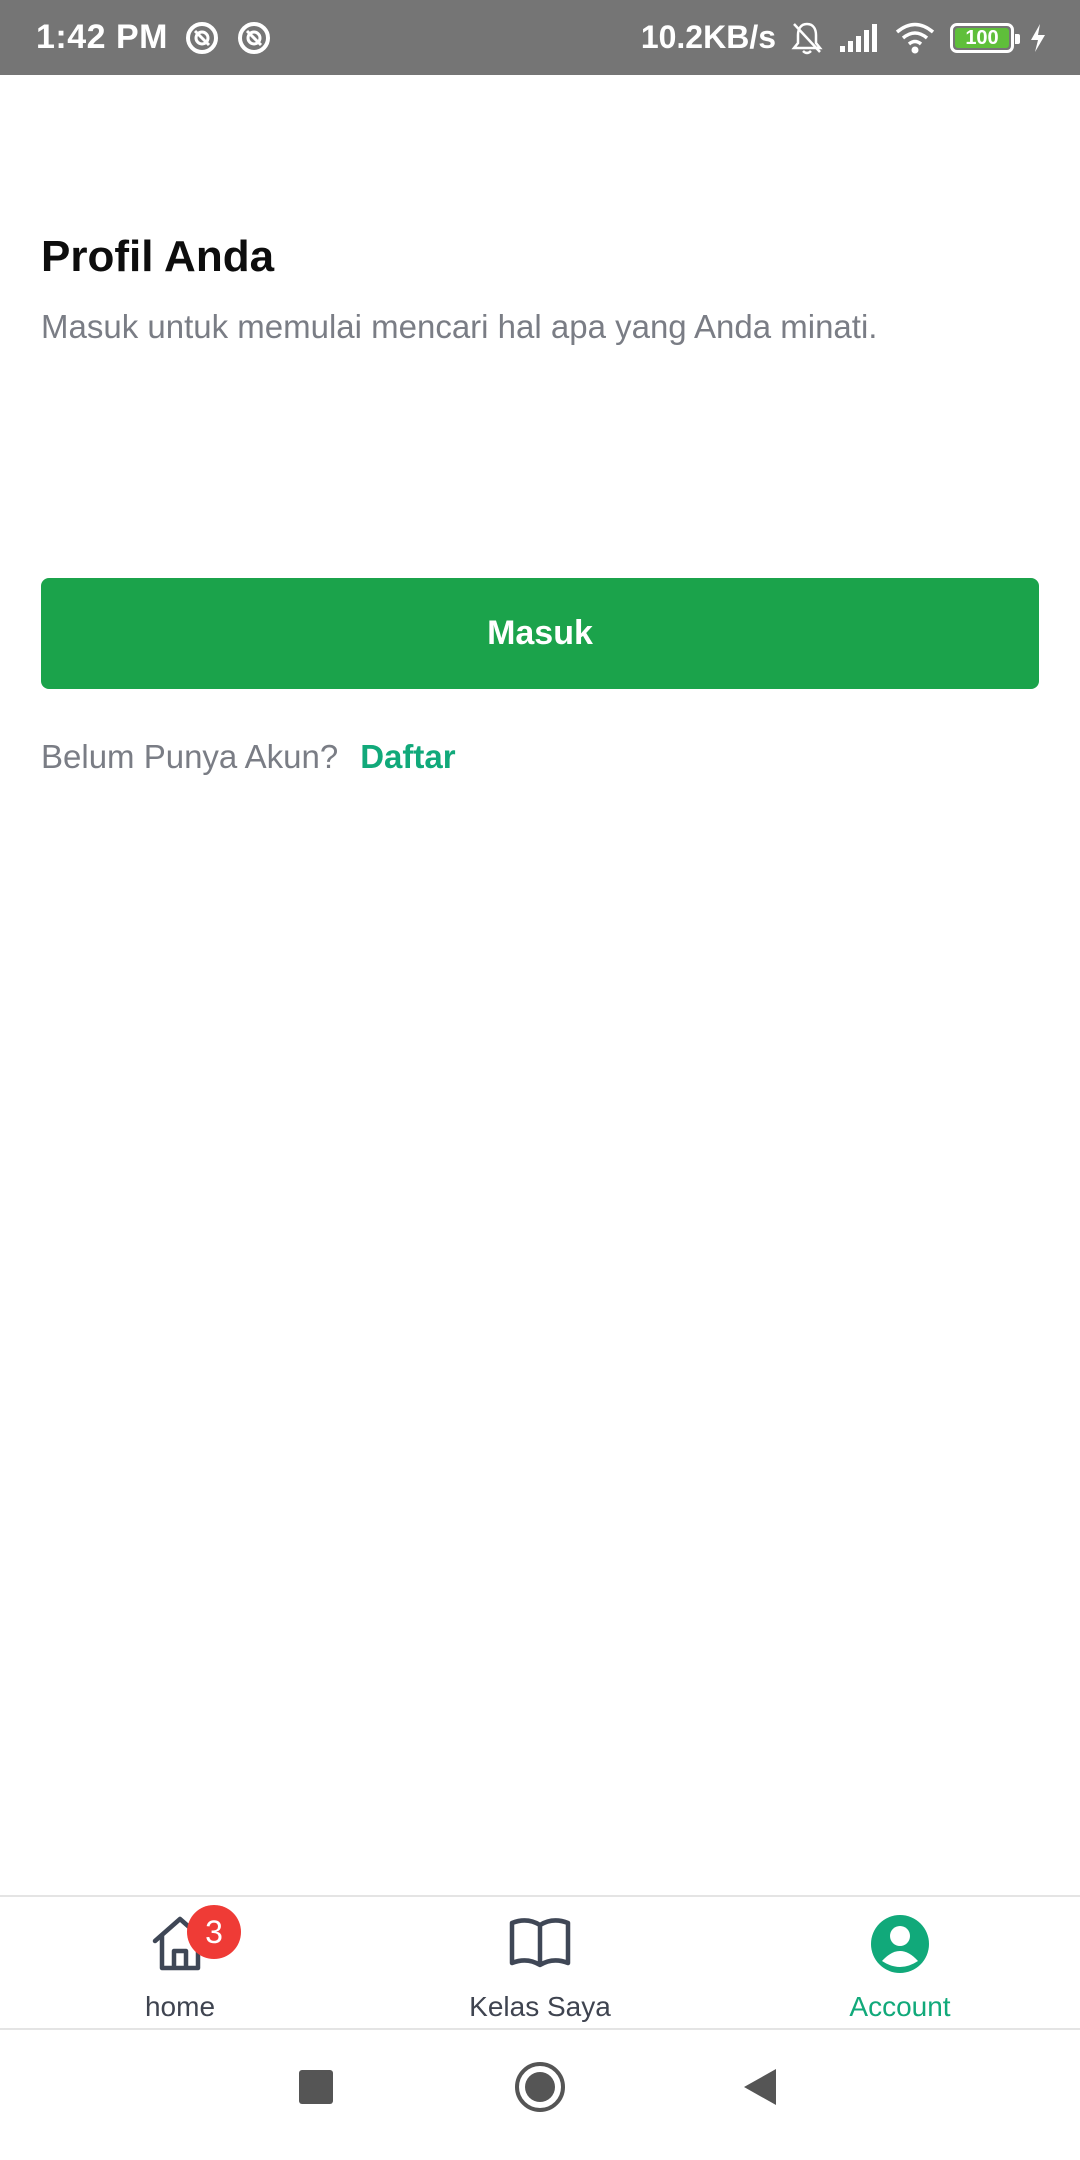  Describe the element at coordinates (316, 2087) in the screenshot. I see `recent-apps-icon` at that location.